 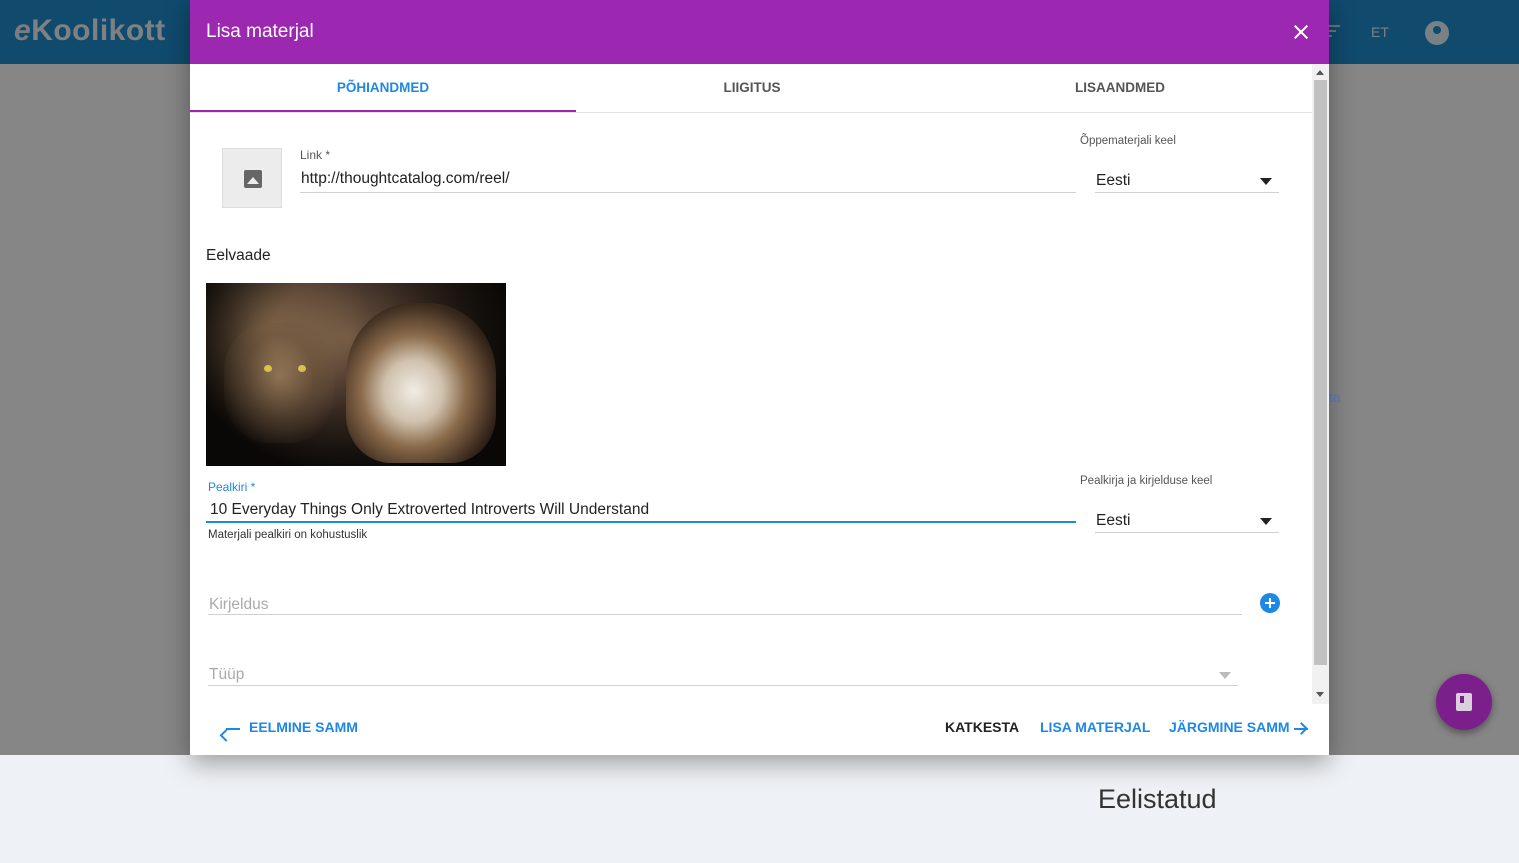 What do you see at coordinates (315, 155) in the screenshot?
I see `link-label: Link *` at bounding box center [315, 155].